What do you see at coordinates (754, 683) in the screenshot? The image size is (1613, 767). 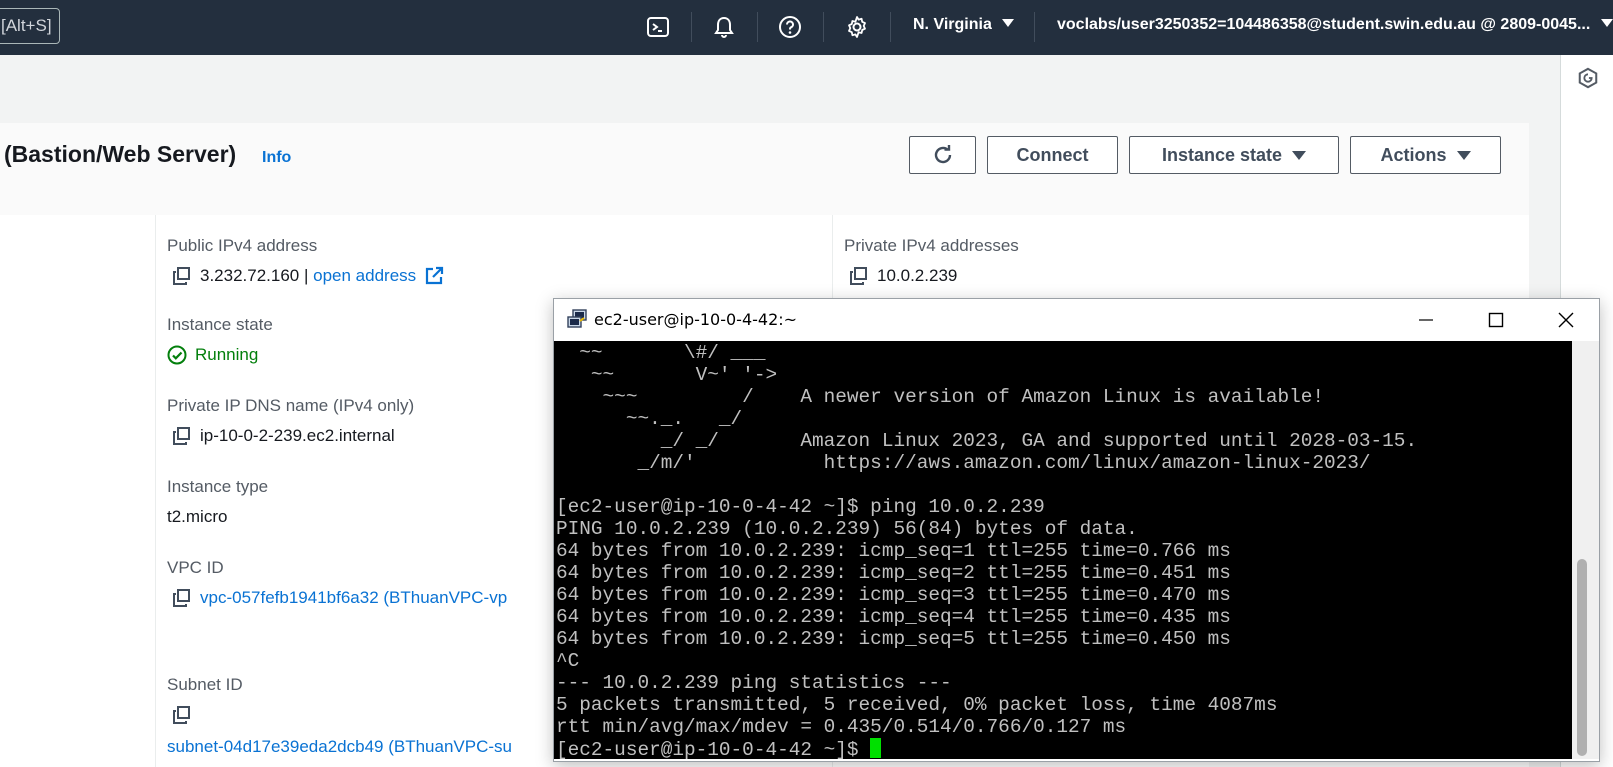 I see `terminal-line: --- 10.0.2.239 ping statistics ---` at bounding box center [754, 683].